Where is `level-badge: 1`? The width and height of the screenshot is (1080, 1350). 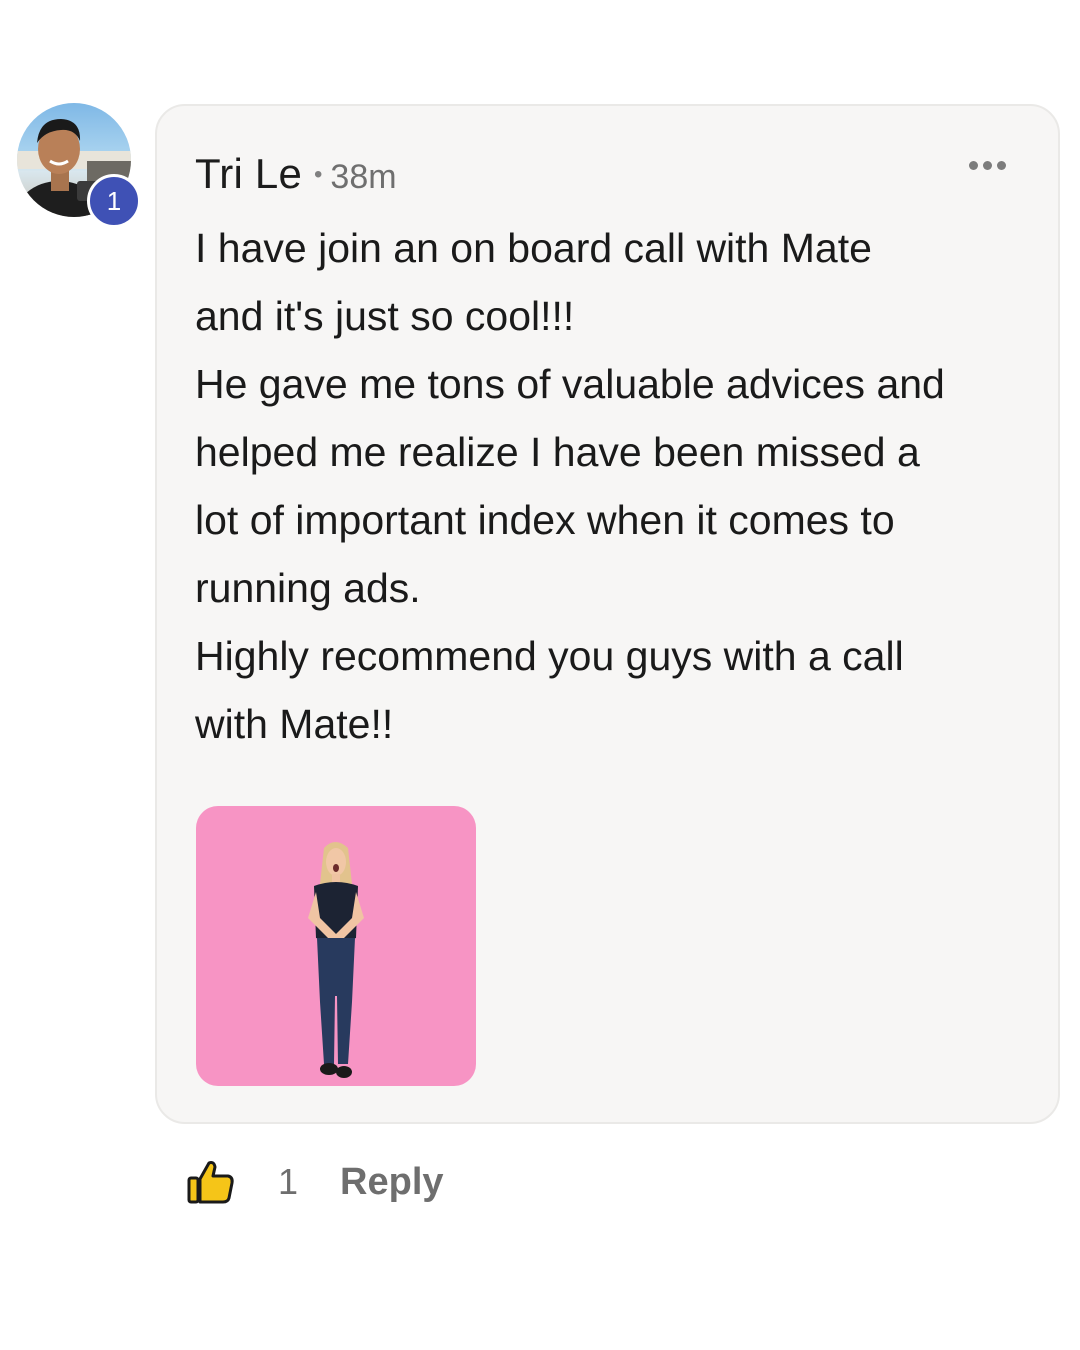
level-badge: 1 is located at coordinates (114, 201).